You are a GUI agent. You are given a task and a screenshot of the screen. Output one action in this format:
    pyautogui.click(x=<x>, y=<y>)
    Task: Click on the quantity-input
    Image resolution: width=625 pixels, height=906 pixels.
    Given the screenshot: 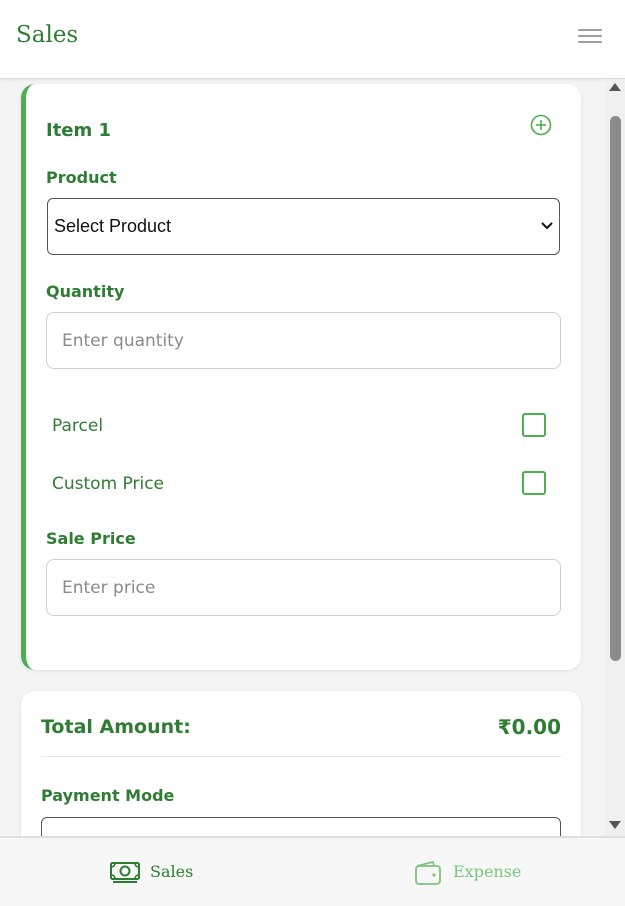 What is the action you would take?
    pyautogui.click(x=303, y=340)
    